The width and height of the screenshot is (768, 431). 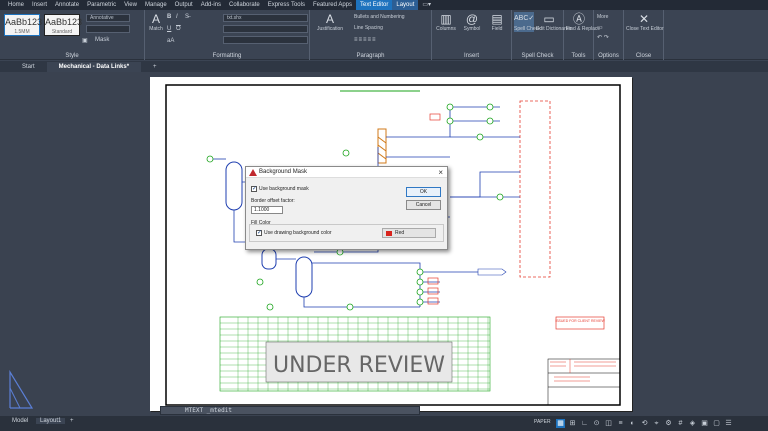 I want to click on style-preview: AaBb123, so click(x=64, y=22).